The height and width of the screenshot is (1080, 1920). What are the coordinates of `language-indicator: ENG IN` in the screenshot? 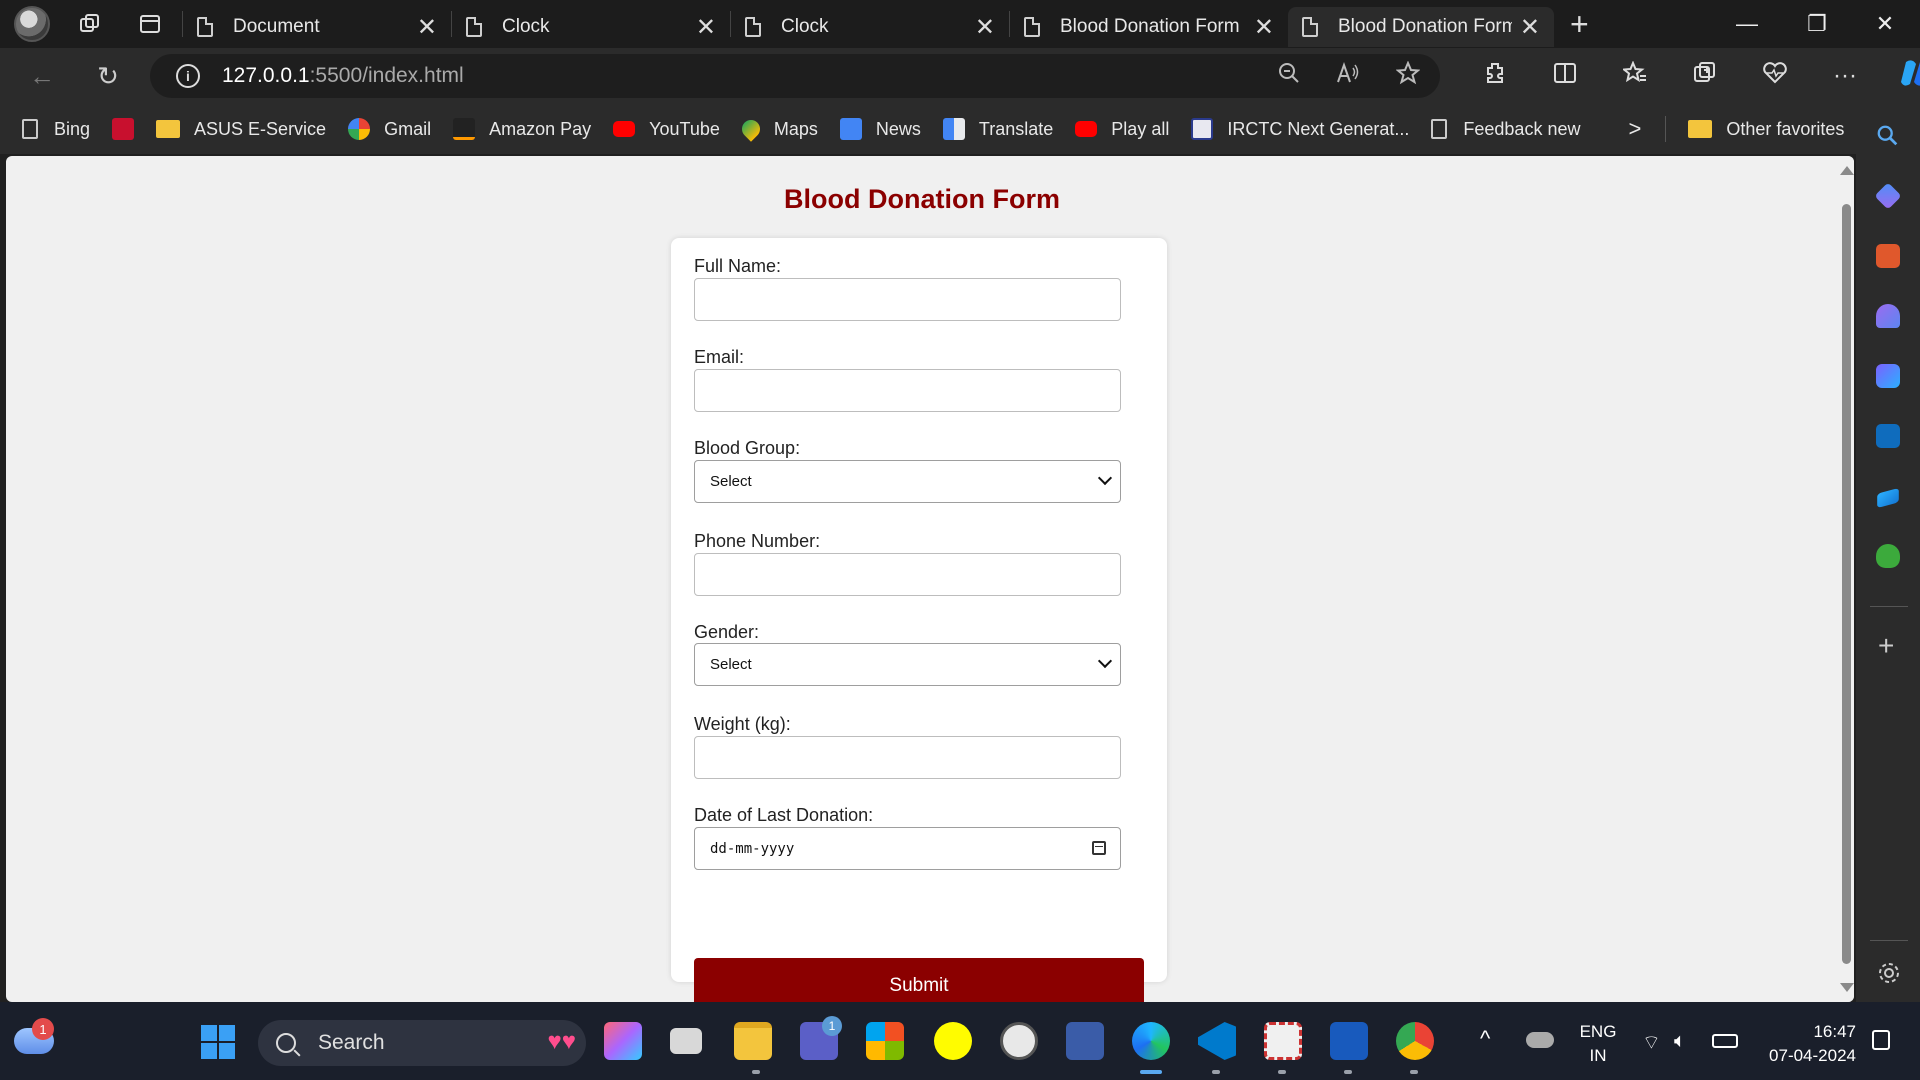 It's located at (1598, 1044).